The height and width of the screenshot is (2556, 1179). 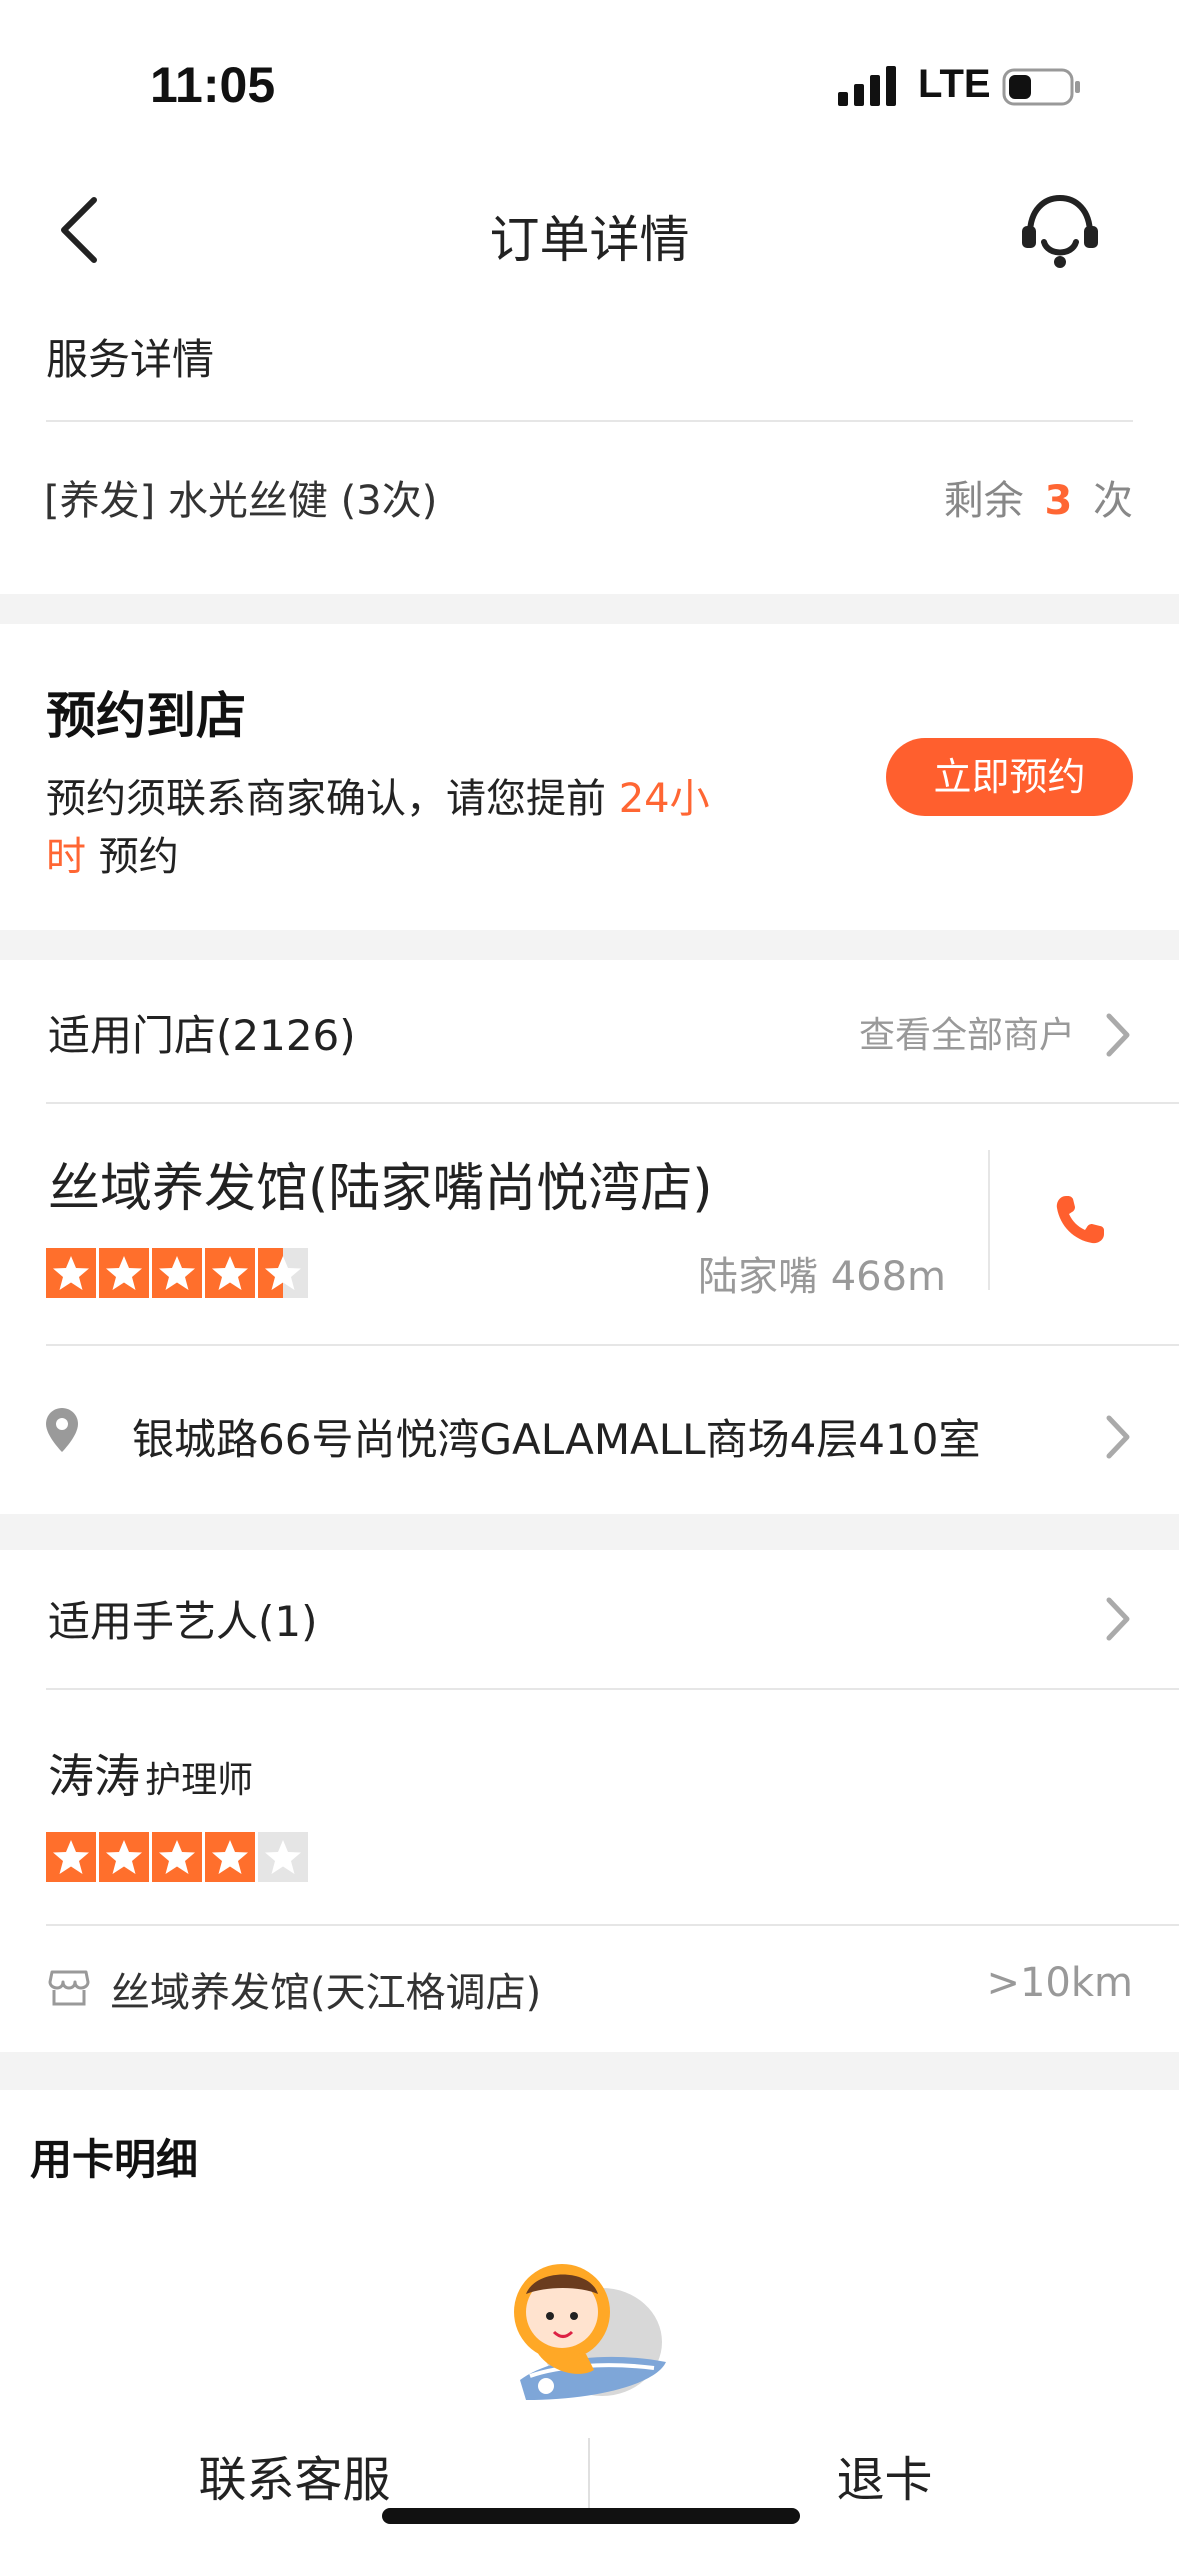 I want to click on service-section: 服务详情 [养发] 水光丝健 (3次) 剩余 3 次, so click(x=589, y=445).